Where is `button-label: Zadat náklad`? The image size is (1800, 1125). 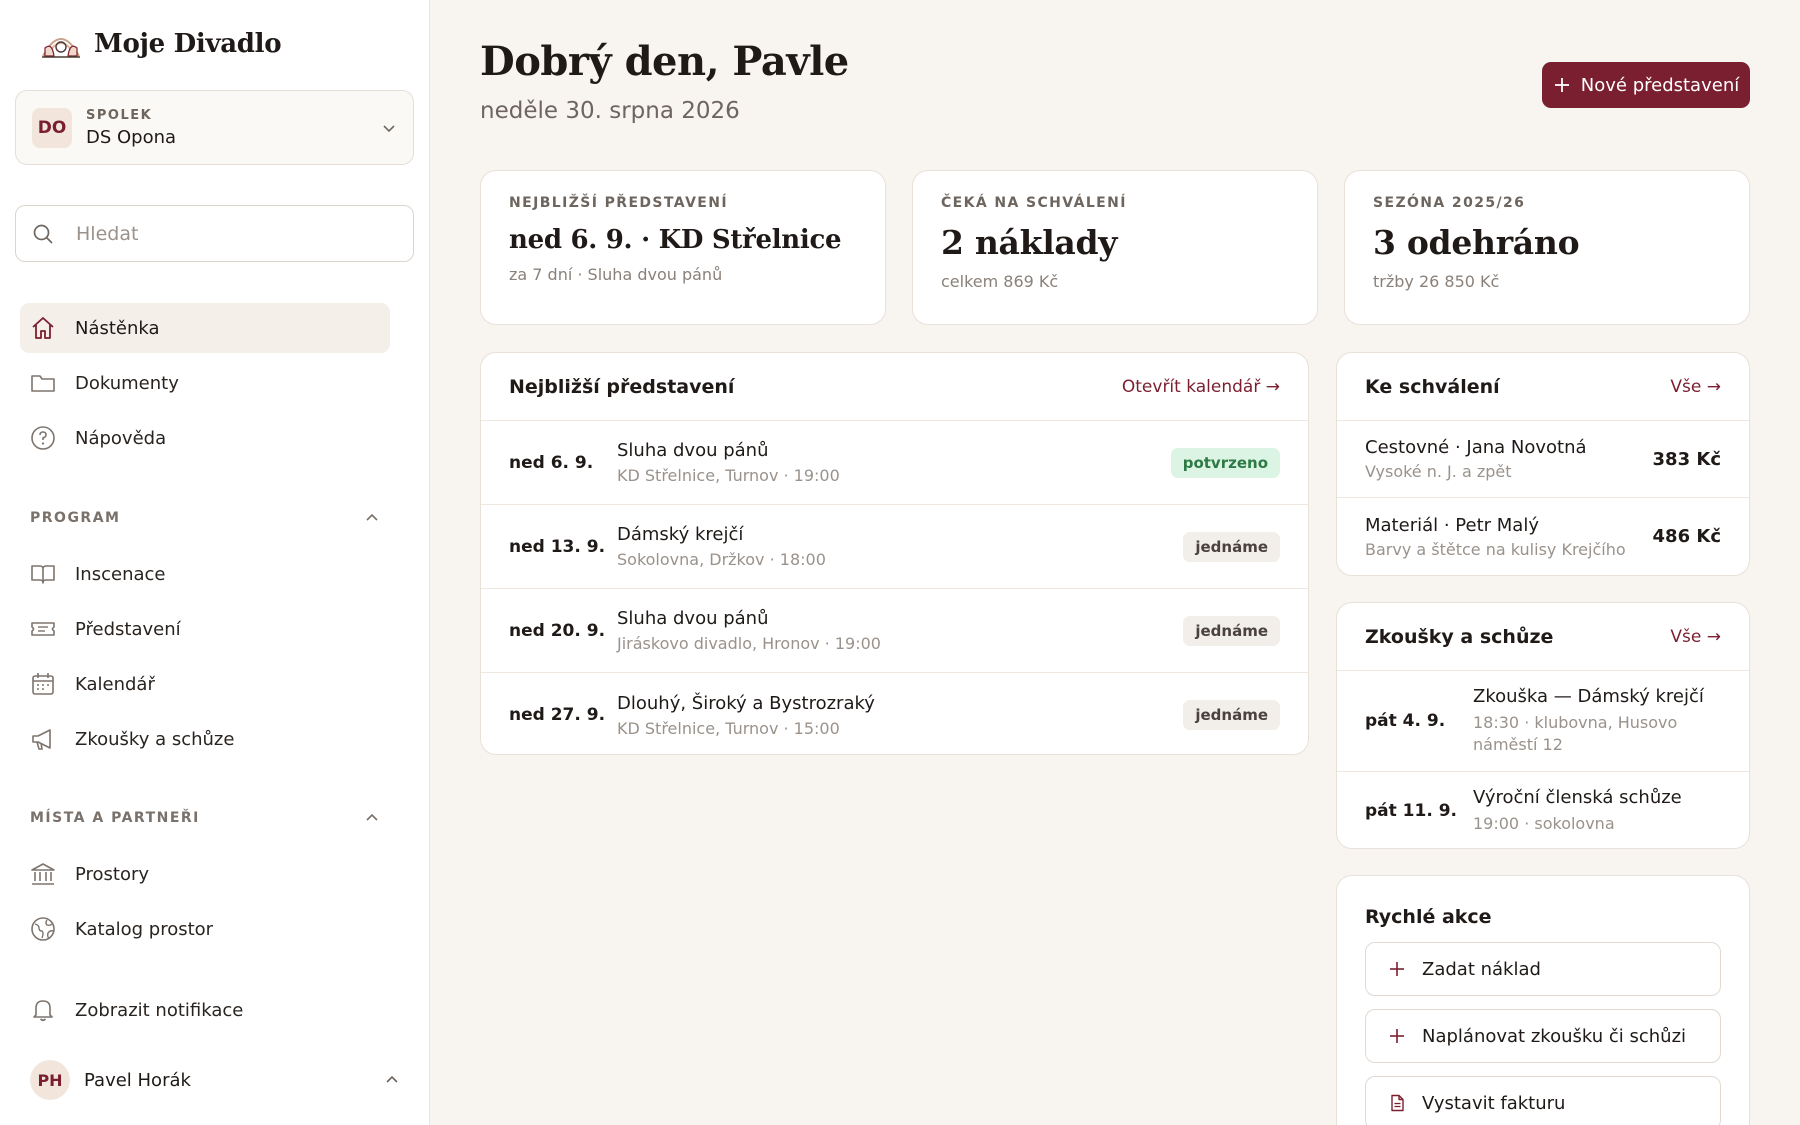 button-label: Zadat náklad is located at coordinates (1481, 969).